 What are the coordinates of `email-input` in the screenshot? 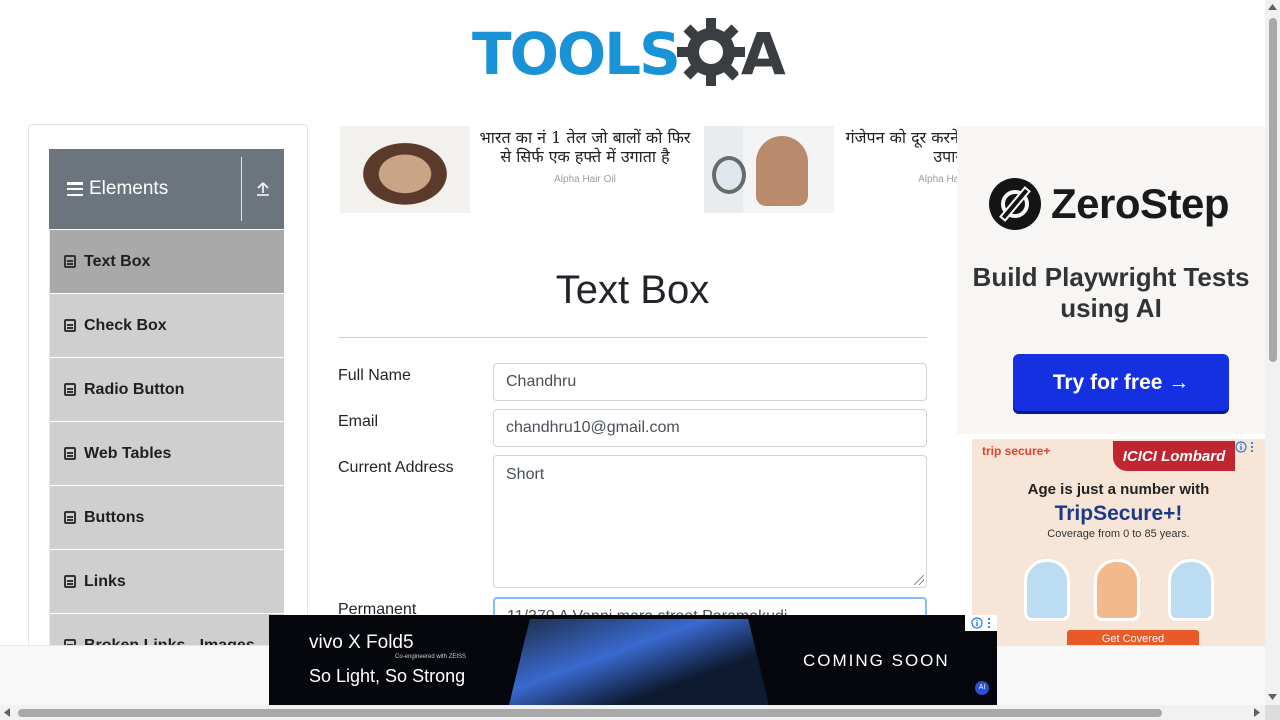 It's located at (710, 428).